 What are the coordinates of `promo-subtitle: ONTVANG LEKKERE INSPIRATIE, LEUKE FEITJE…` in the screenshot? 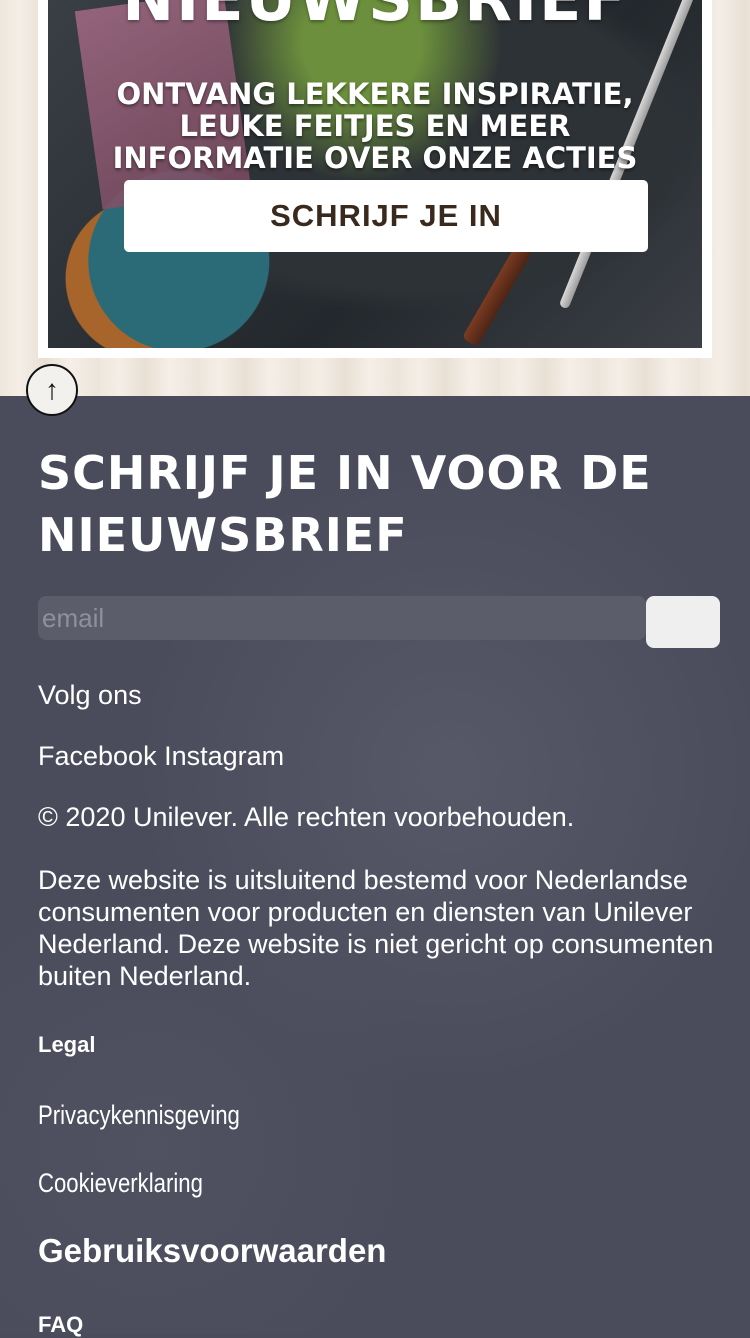 It's located at (375, 126).